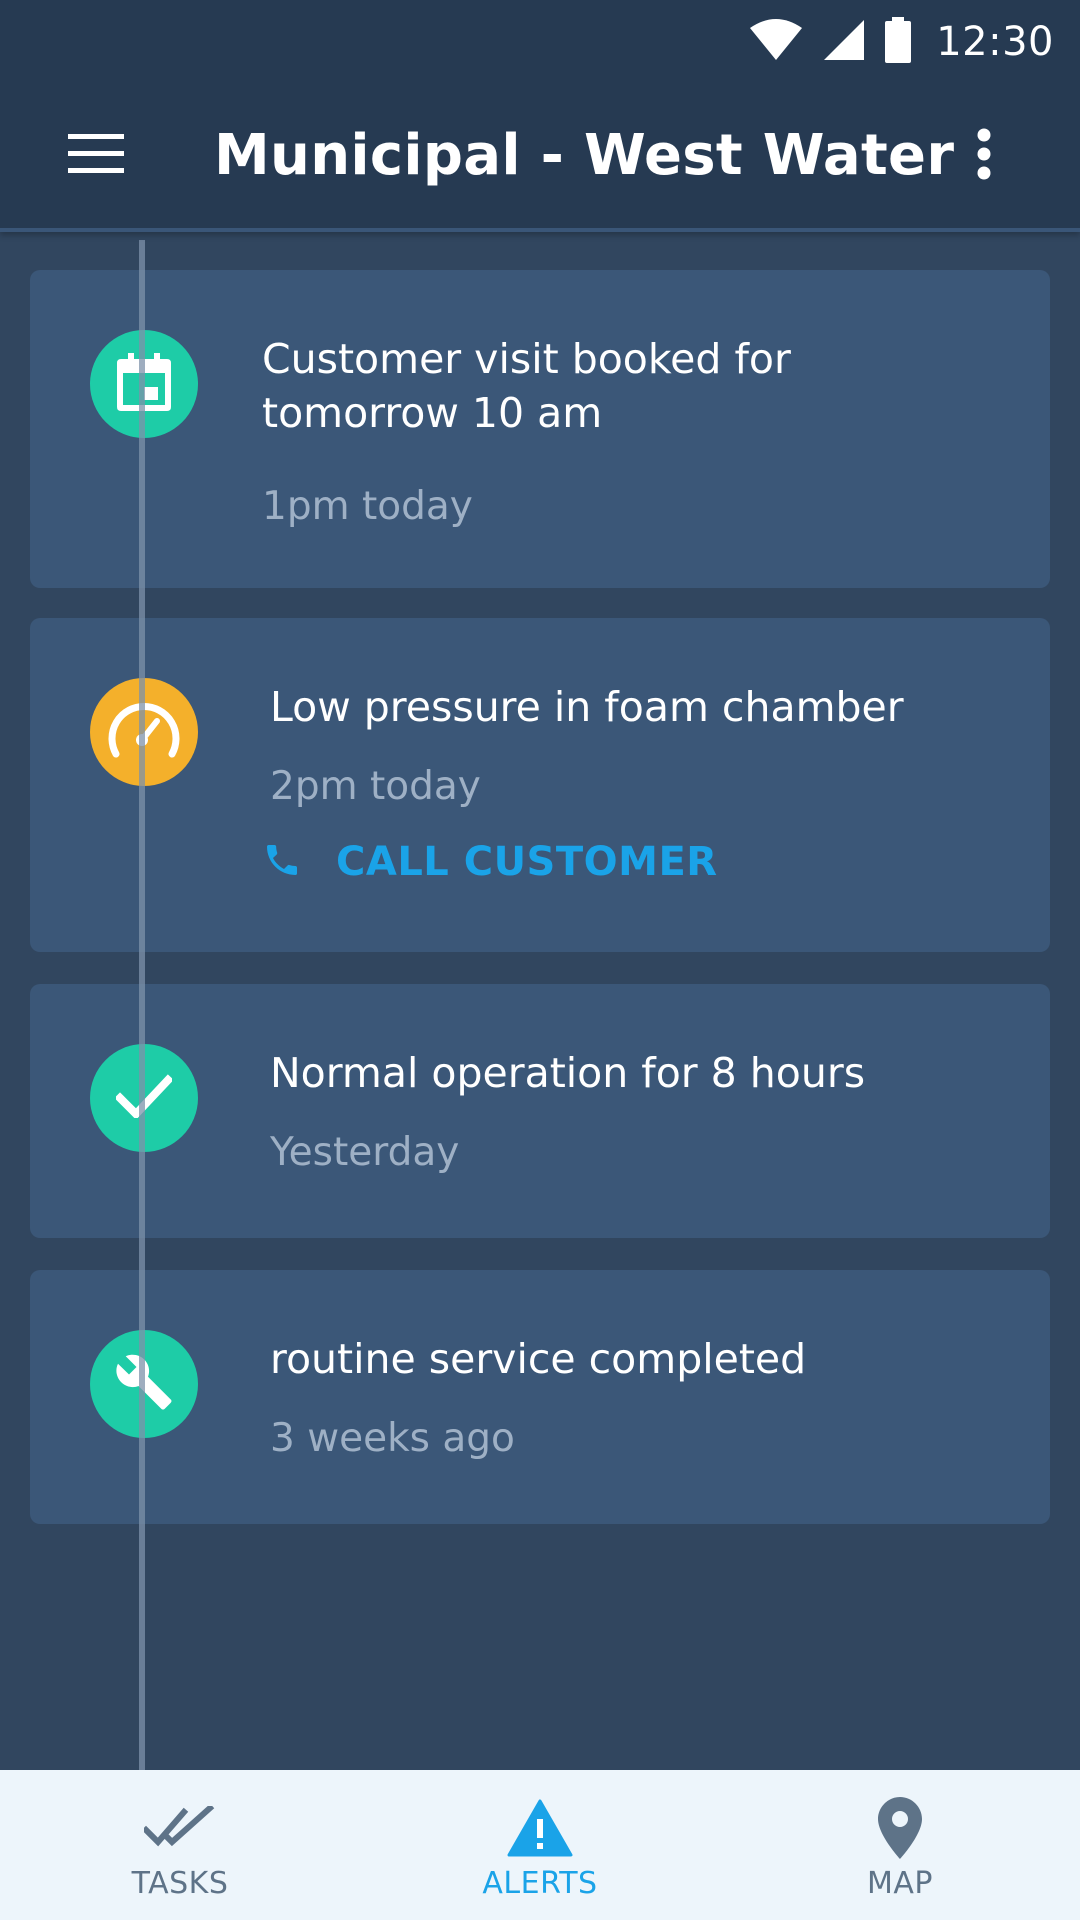 This screenshot has width=1080, height=1920. I want to click on card-timestamp: 2pm today, so click(375, 786).